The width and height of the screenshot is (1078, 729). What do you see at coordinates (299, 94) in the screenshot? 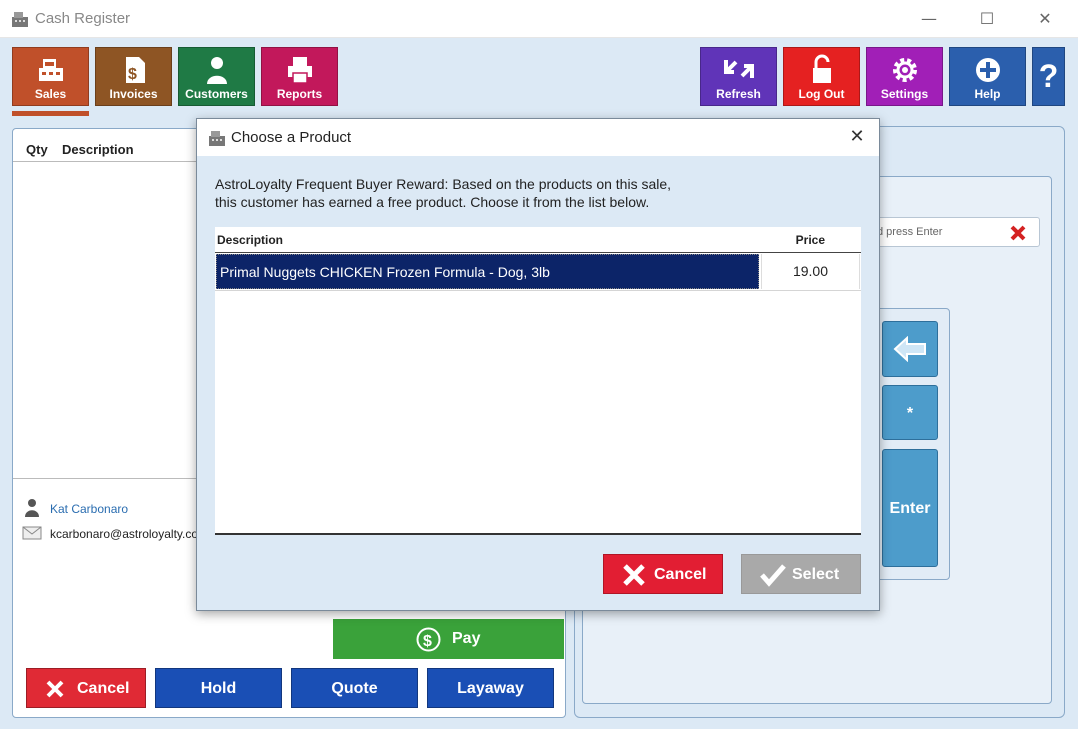
I see `reports-label: Reports` at bounding box center [299, 94].